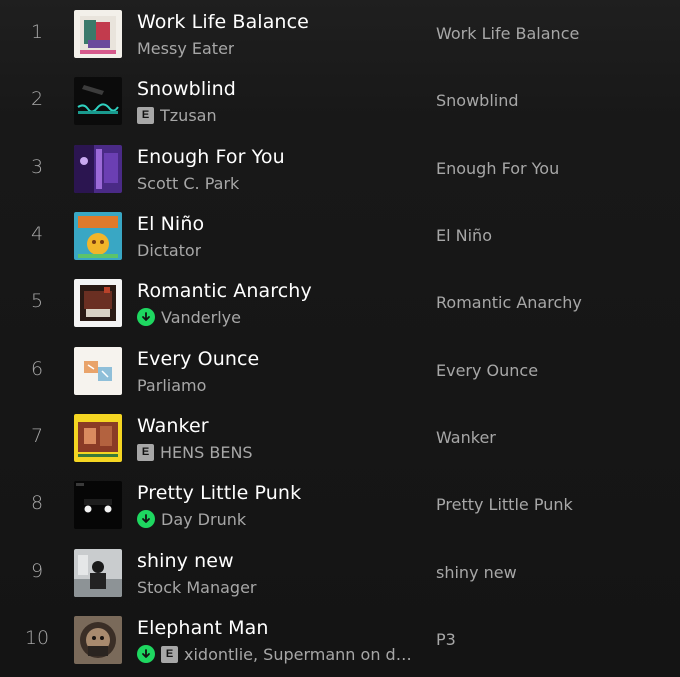  I want to click on track-number: 4, so click(37, 234).